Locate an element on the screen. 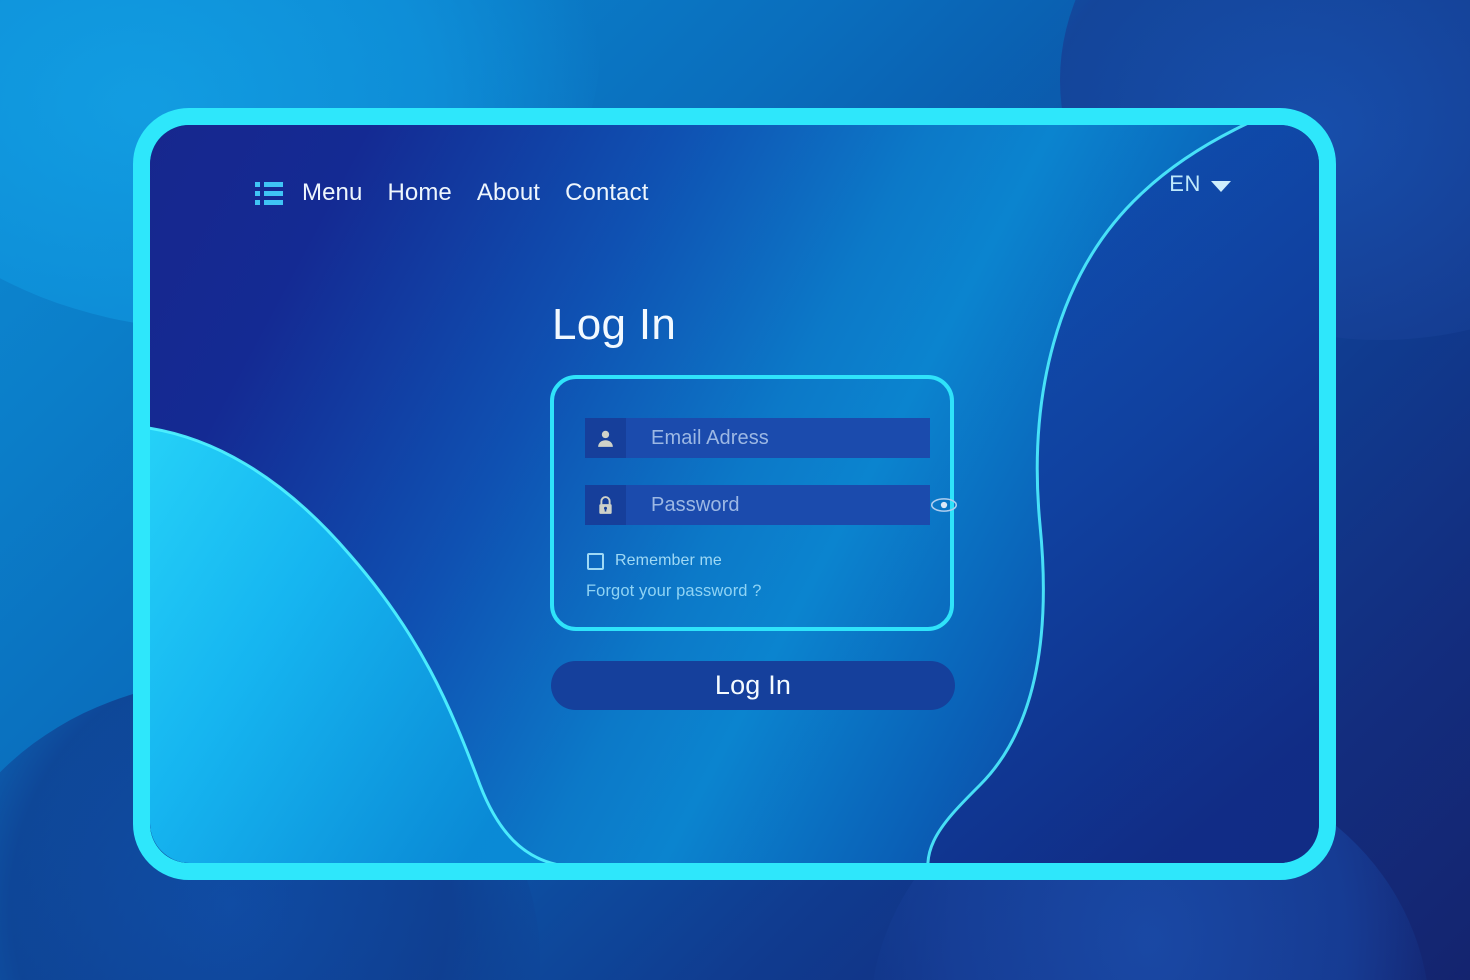 This screenshot has width=1470, height=980. user-icon is located at coordinates (605, 438).